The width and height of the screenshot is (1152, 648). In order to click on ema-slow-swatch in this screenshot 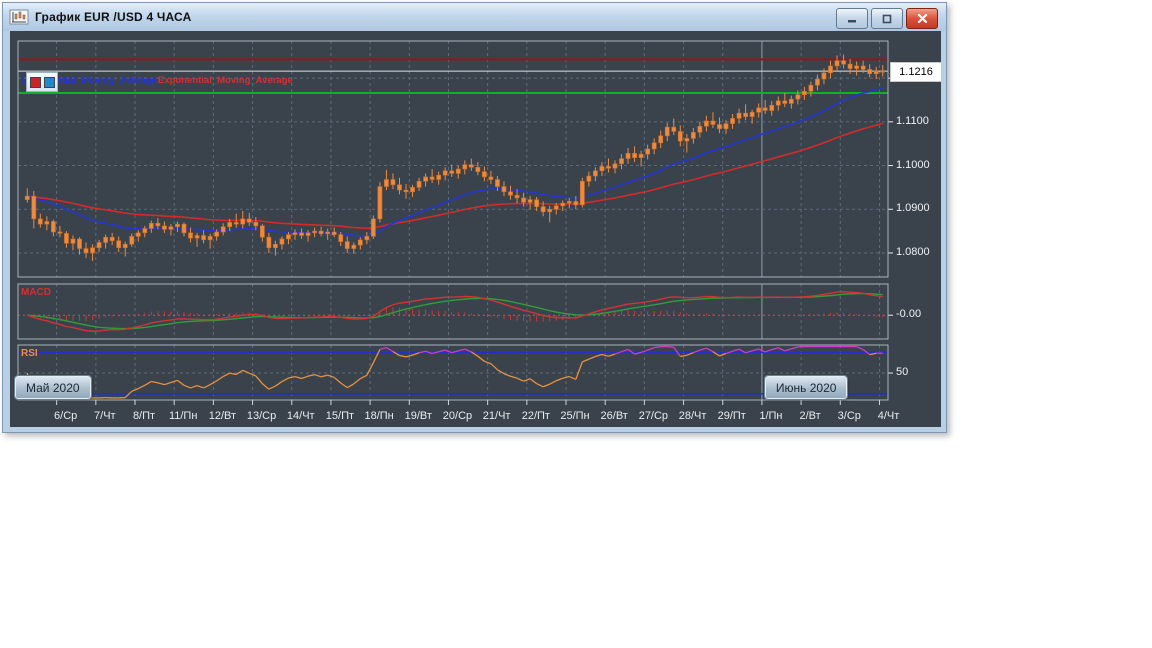, I will do `click(49, 82)`.